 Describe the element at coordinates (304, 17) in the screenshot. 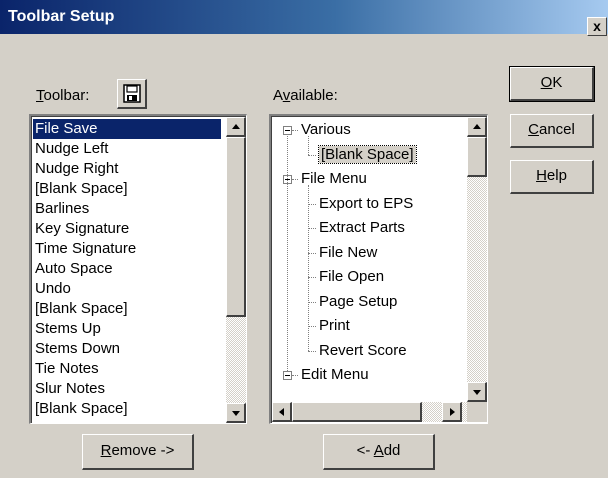

I see `title-bar: Toolbar Setup` at that location.